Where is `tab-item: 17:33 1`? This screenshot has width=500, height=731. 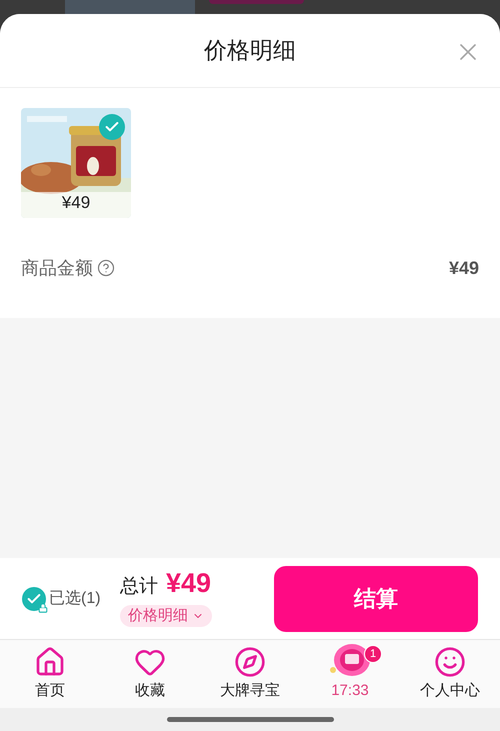
tab-item: 17:33 1 is located at coordinates (350, 674).